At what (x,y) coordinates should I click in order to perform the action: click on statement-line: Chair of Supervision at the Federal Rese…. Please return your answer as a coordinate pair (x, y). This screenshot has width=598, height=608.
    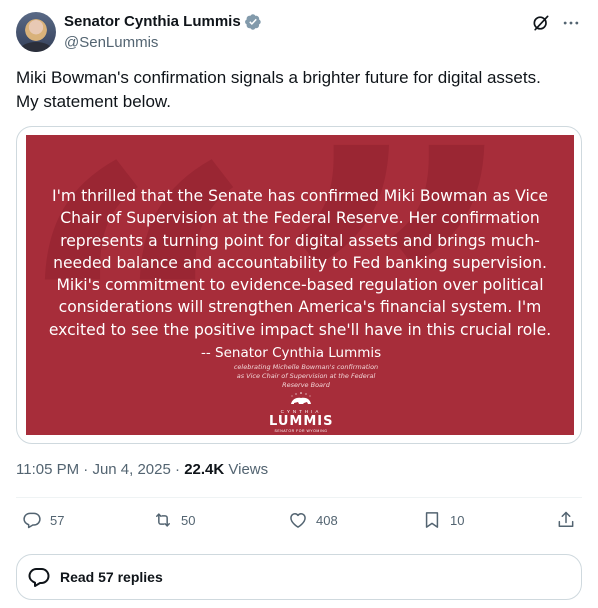
    Looking at the image, I should click on (300, 218).